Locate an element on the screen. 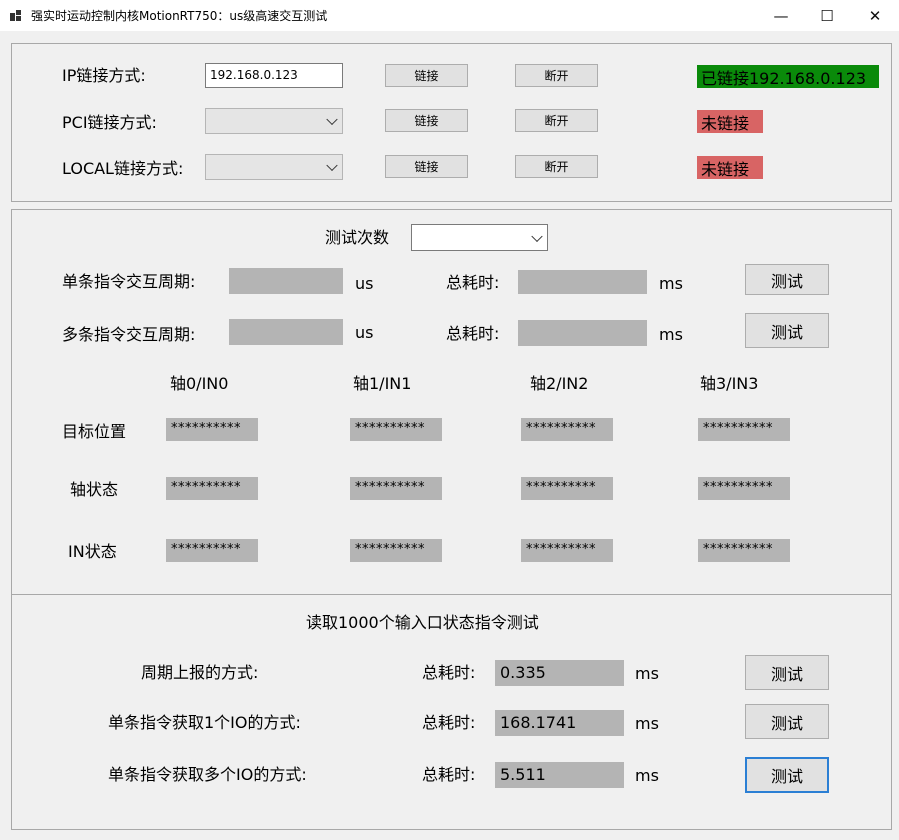 This screenshot has width=899, height=840. axis-state-label: 轴状态 is located at coordinates (94, 489).